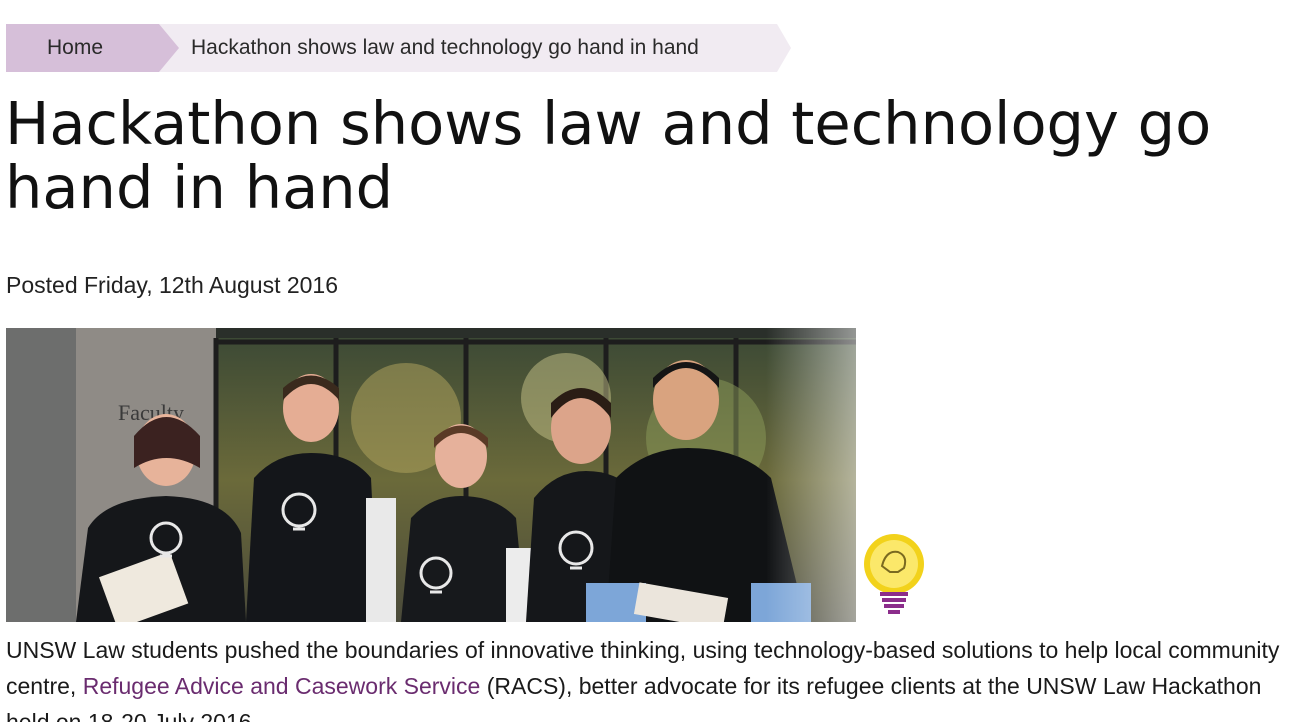  I want to click on breadcrumb-home-link: Home, so click(92, 48).